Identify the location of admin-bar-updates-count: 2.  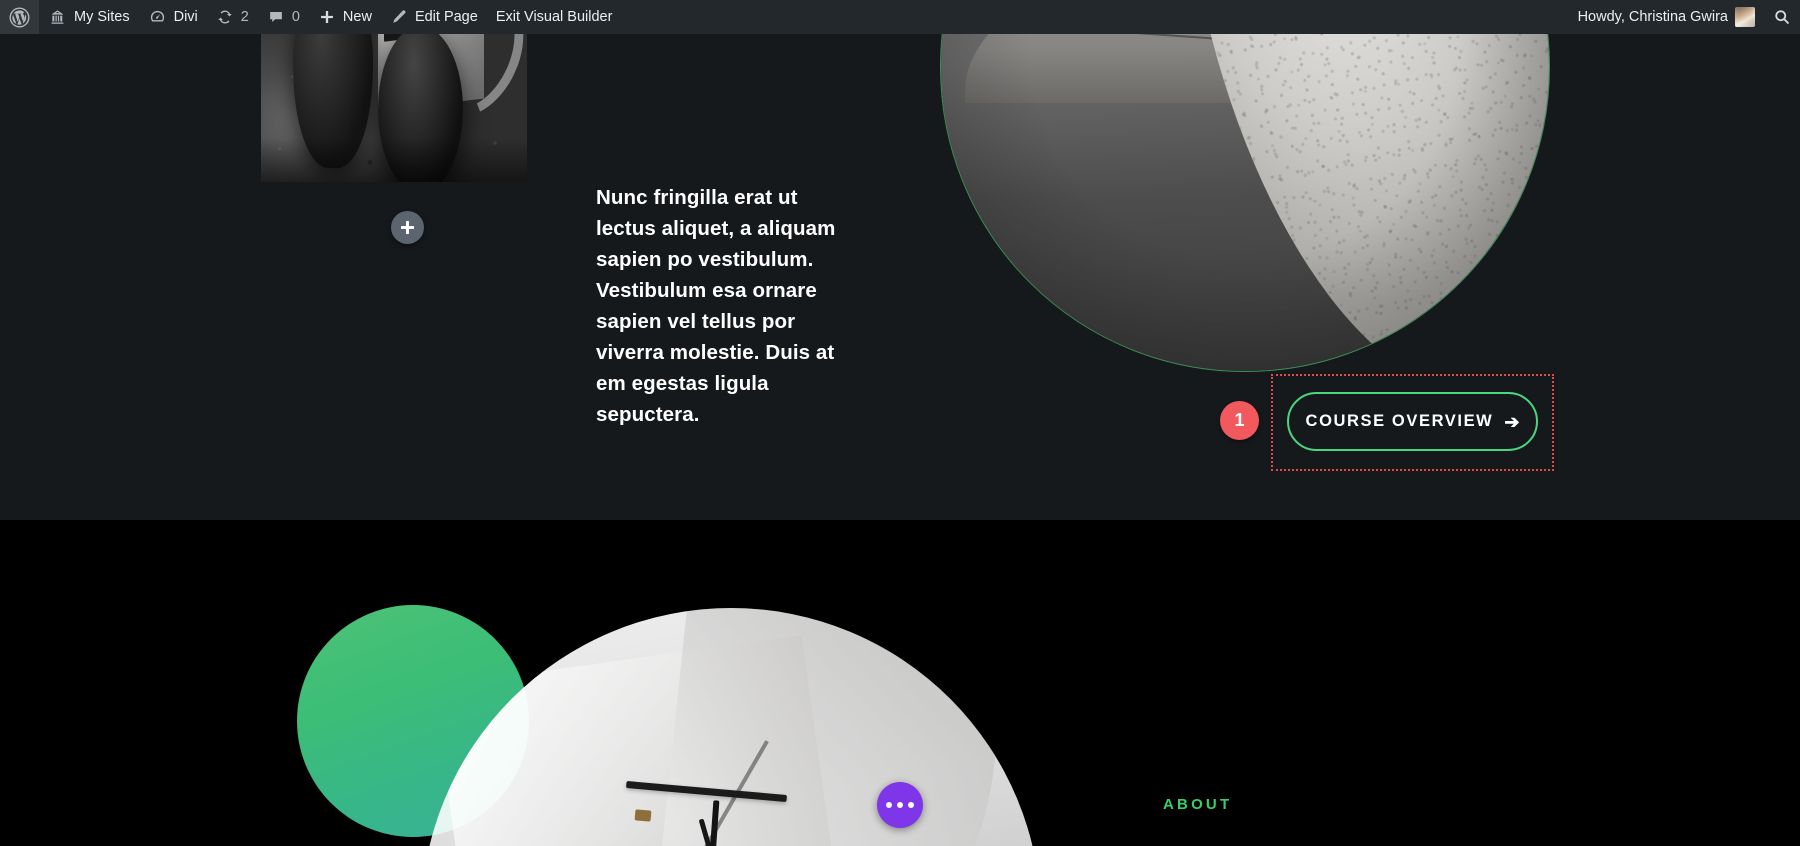
(244, 17).